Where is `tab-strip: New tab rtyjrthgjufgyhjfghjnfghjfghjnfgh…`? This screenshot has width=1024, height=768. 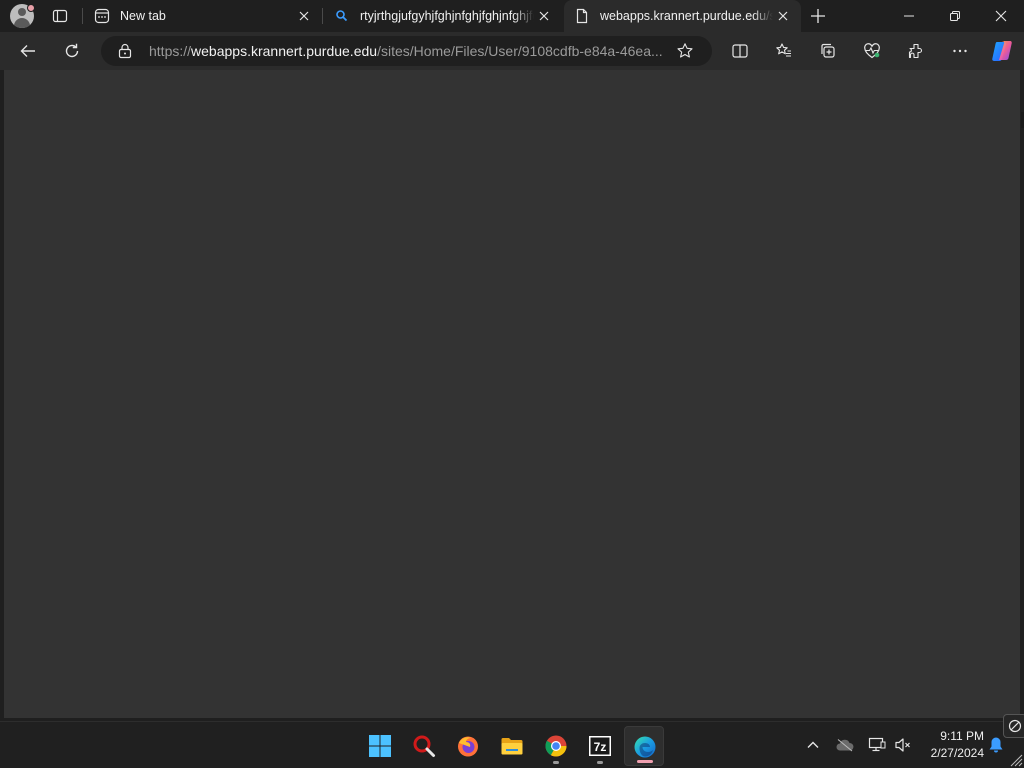
tab-strip: New tab rtyjrthgjufgyhjfghjnfghjfghjnfgh… is located at coordinates (512, 16).